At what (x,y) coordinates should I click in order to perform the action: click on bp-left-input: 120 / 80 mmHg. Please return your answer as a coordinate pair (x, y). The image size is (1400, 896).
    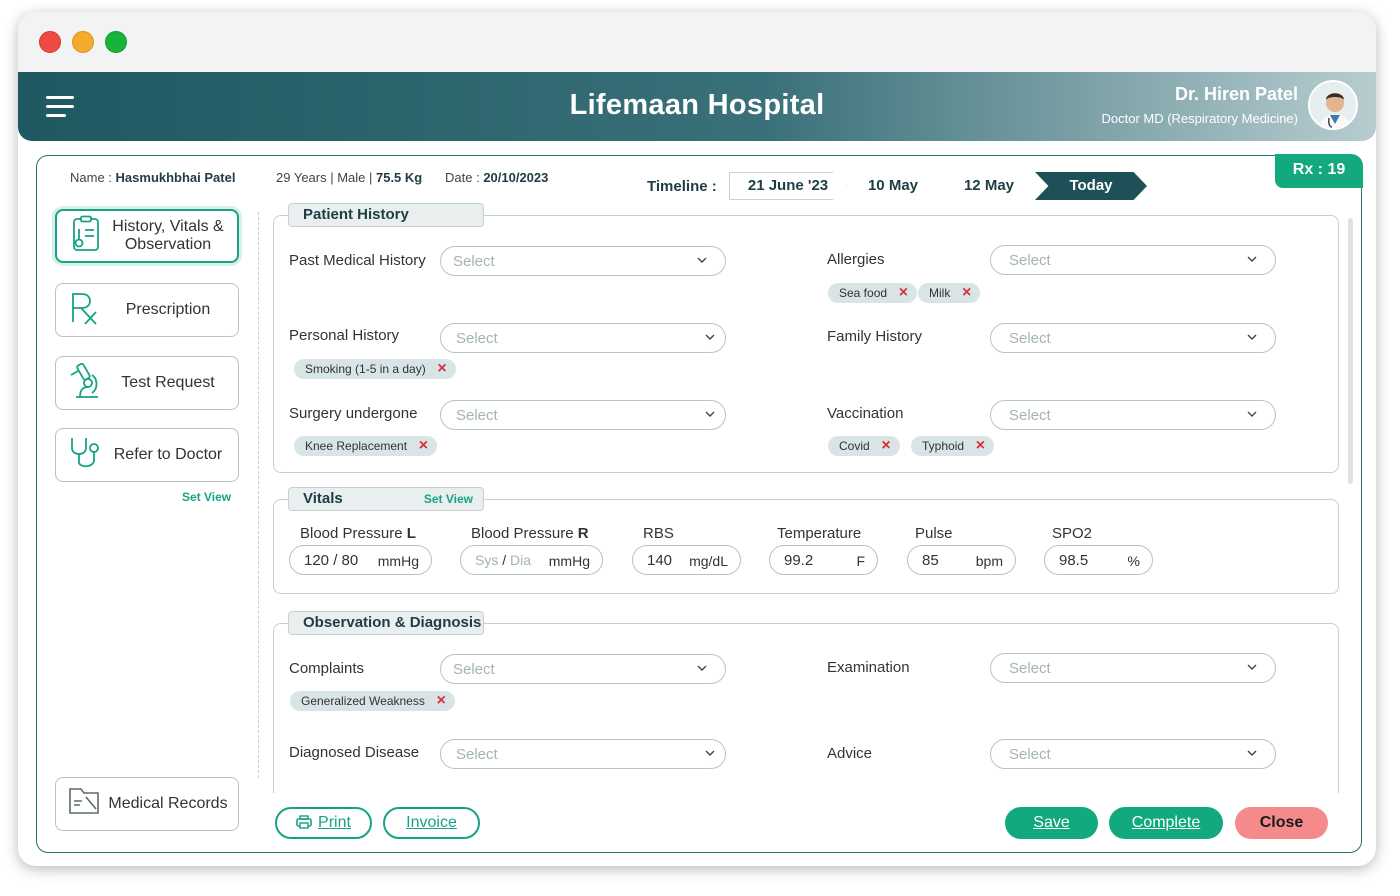
    Looking at the image, I should click on (360, 560).